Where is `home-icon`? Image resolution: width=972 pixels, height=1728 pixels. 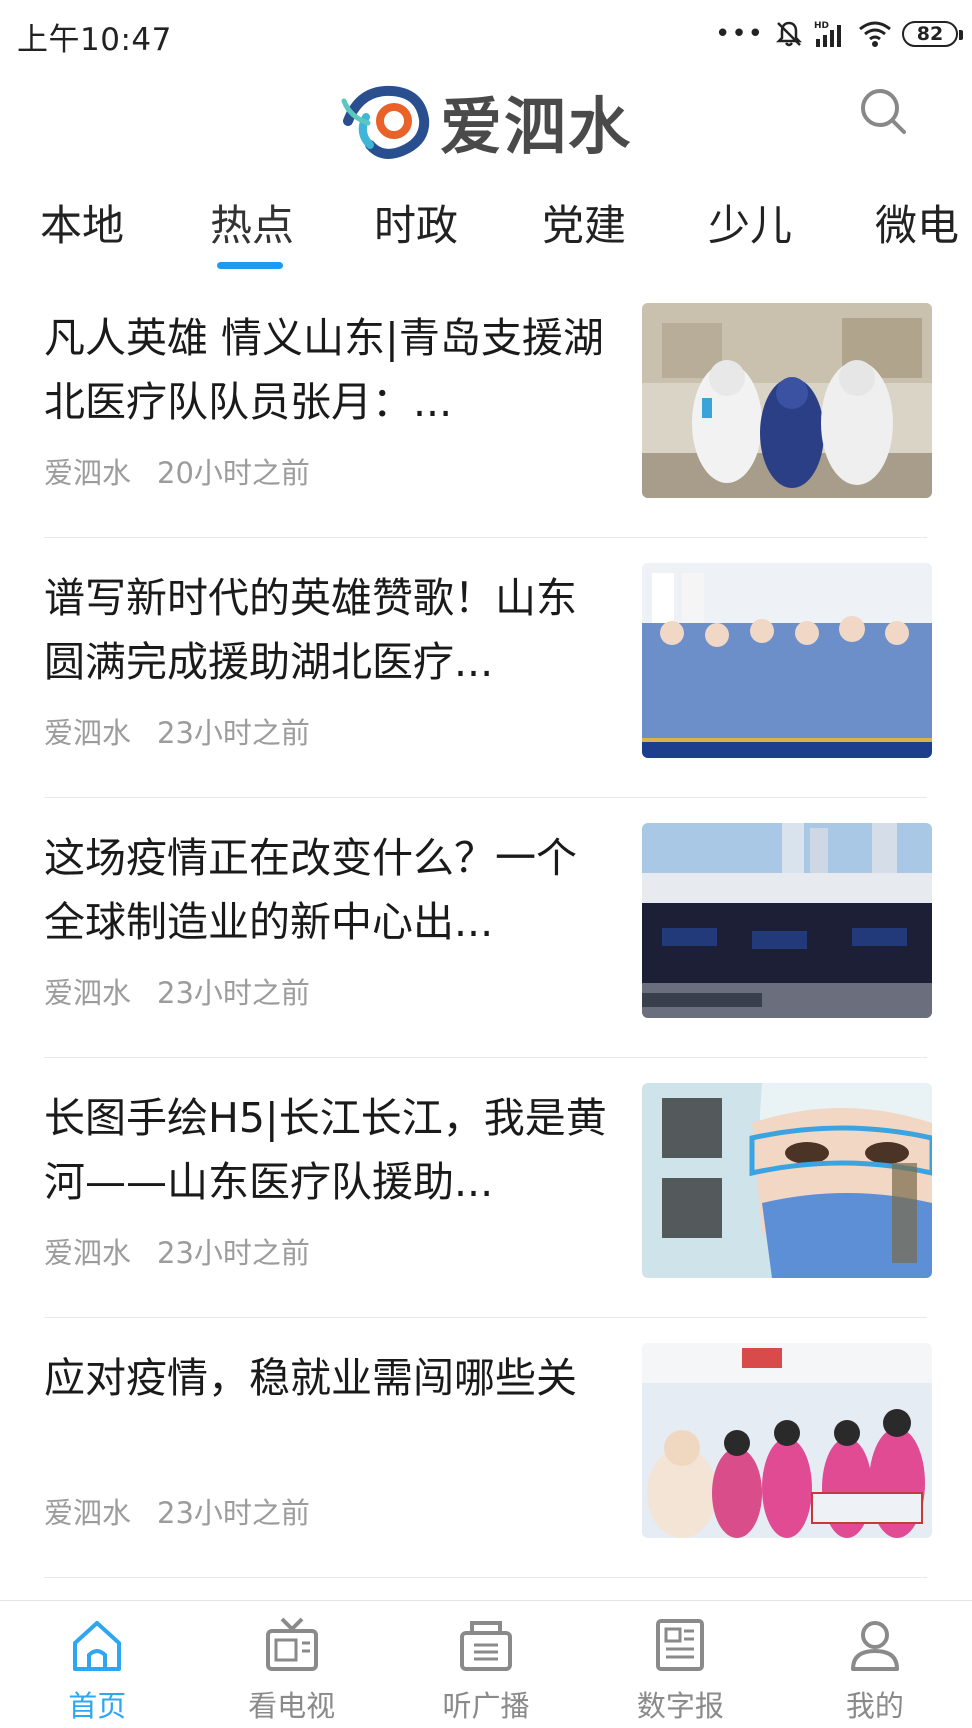
home-icon is located at coordinates (97, 1646).